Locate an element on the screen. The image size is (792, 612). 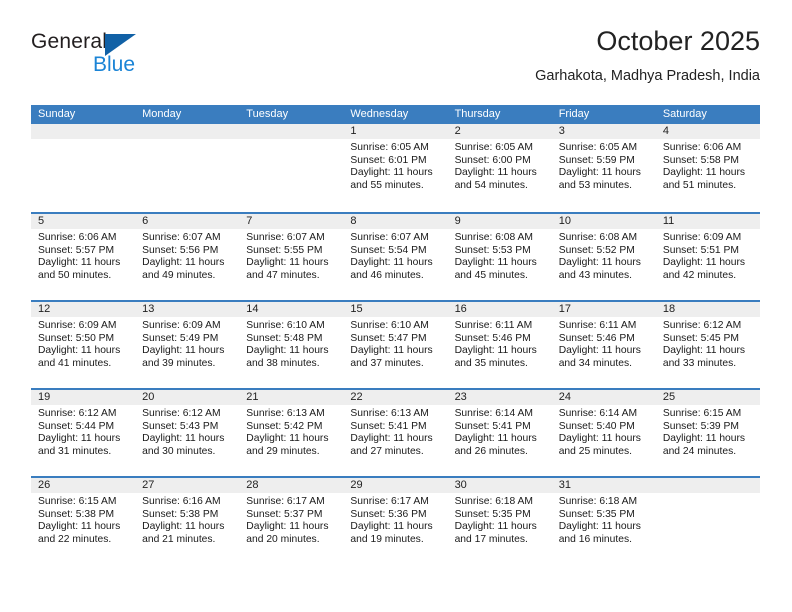
daylight-text-line2: and 31 minutes. is located at coordinates (75, 451).